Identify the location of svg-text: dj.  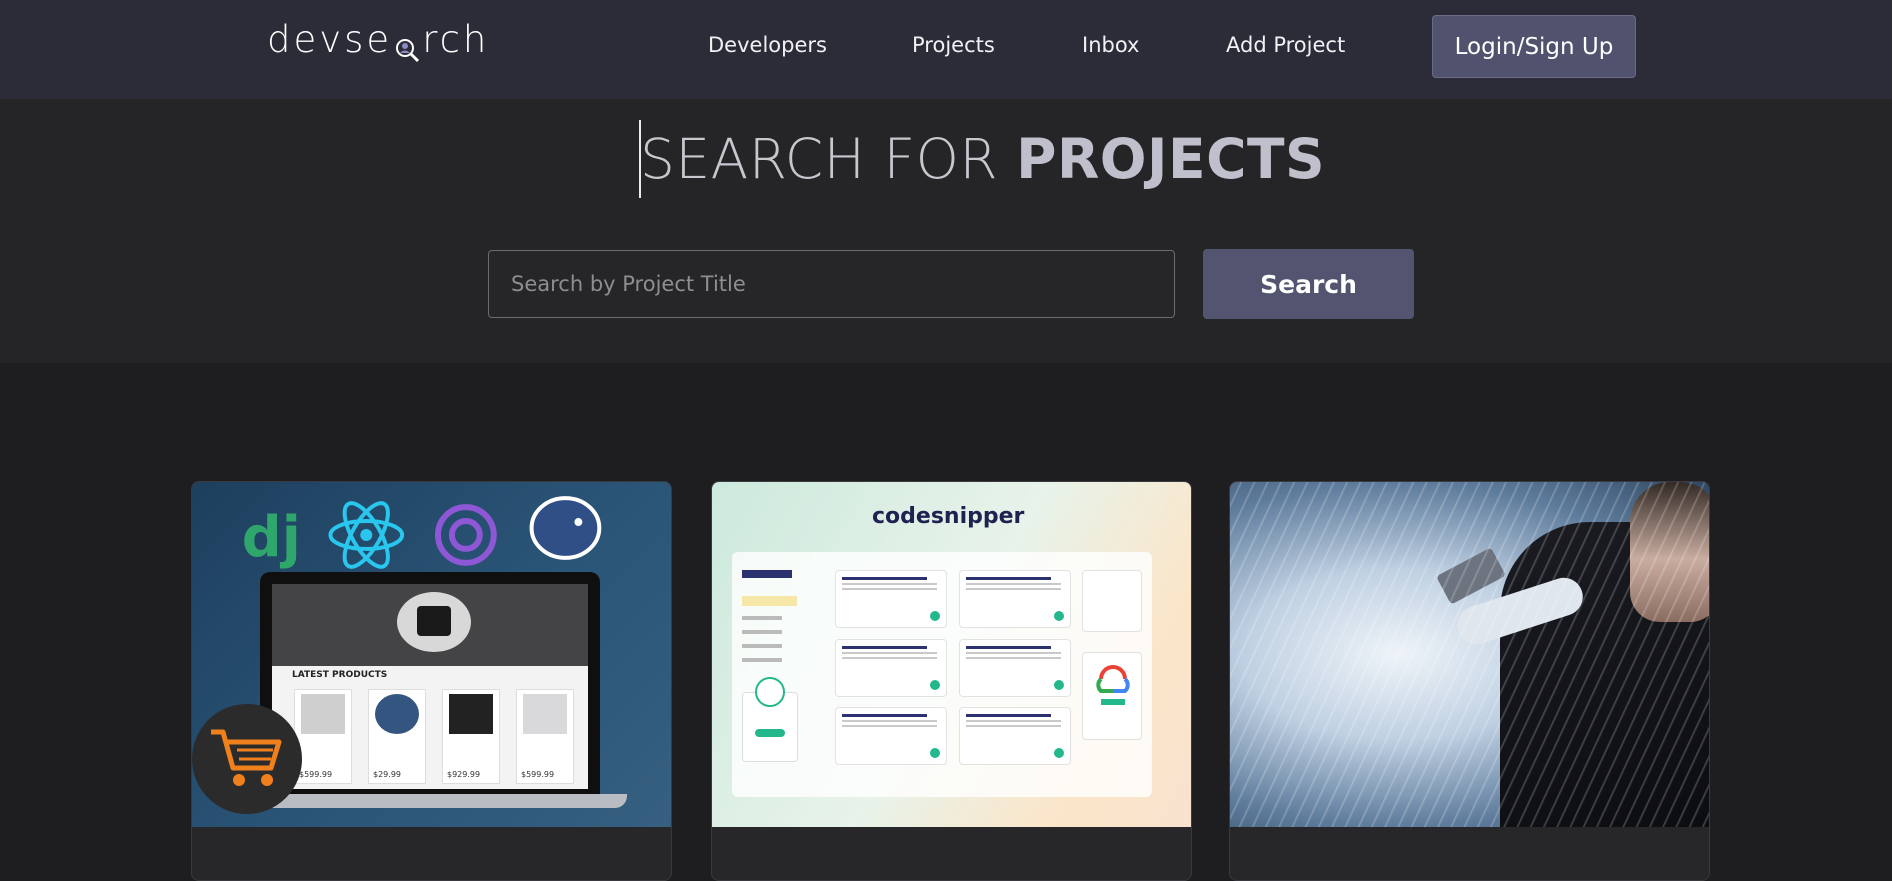
(271, 537).